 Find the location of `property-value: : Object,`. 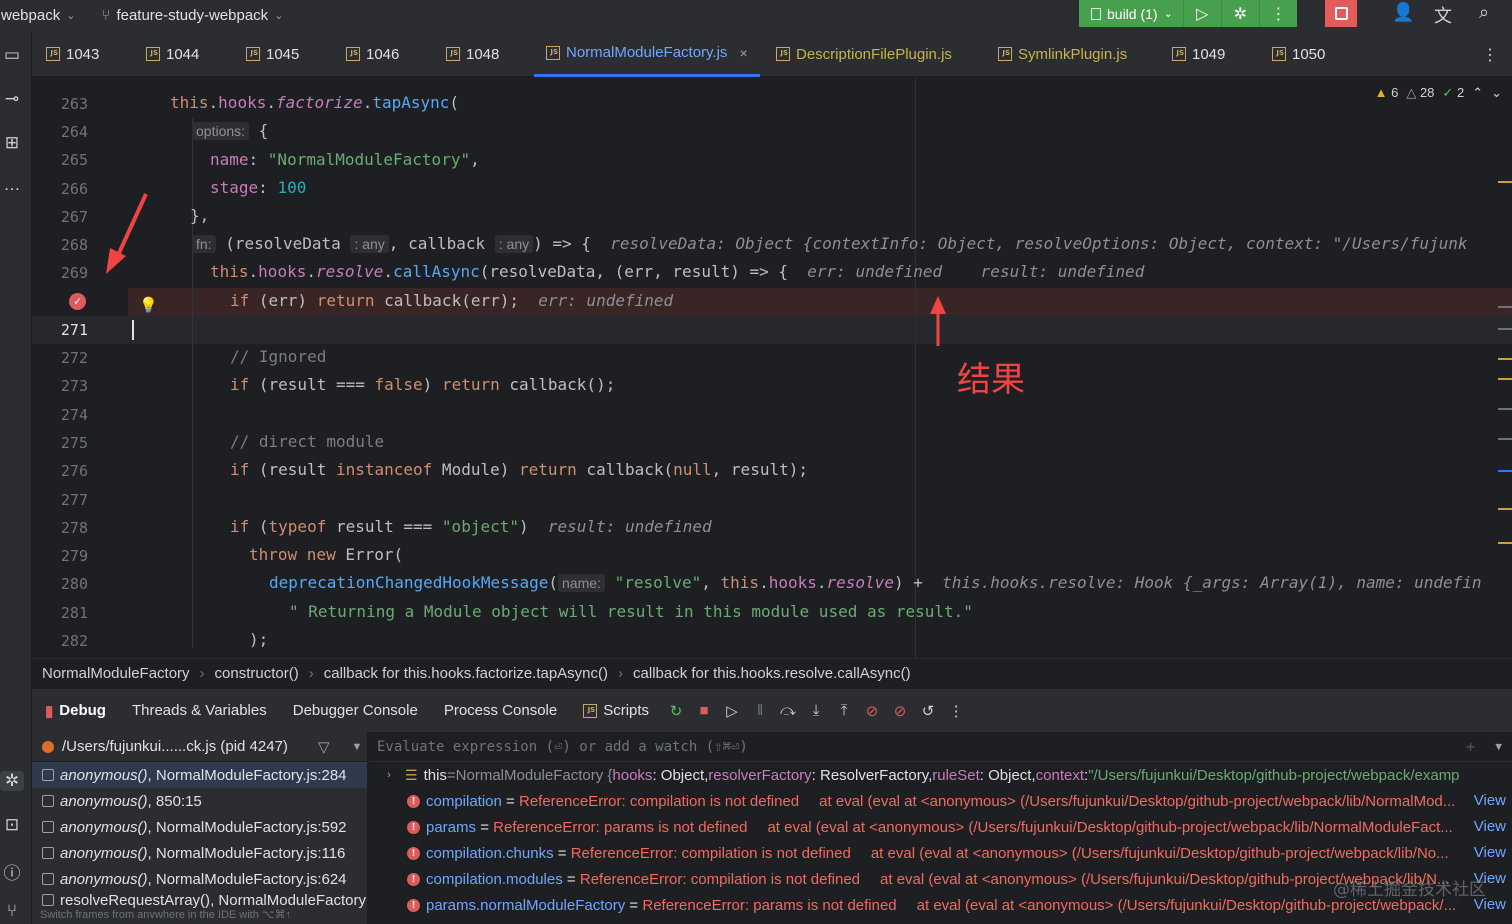

property-value: : Object, is located at coordinates (1007, 775).